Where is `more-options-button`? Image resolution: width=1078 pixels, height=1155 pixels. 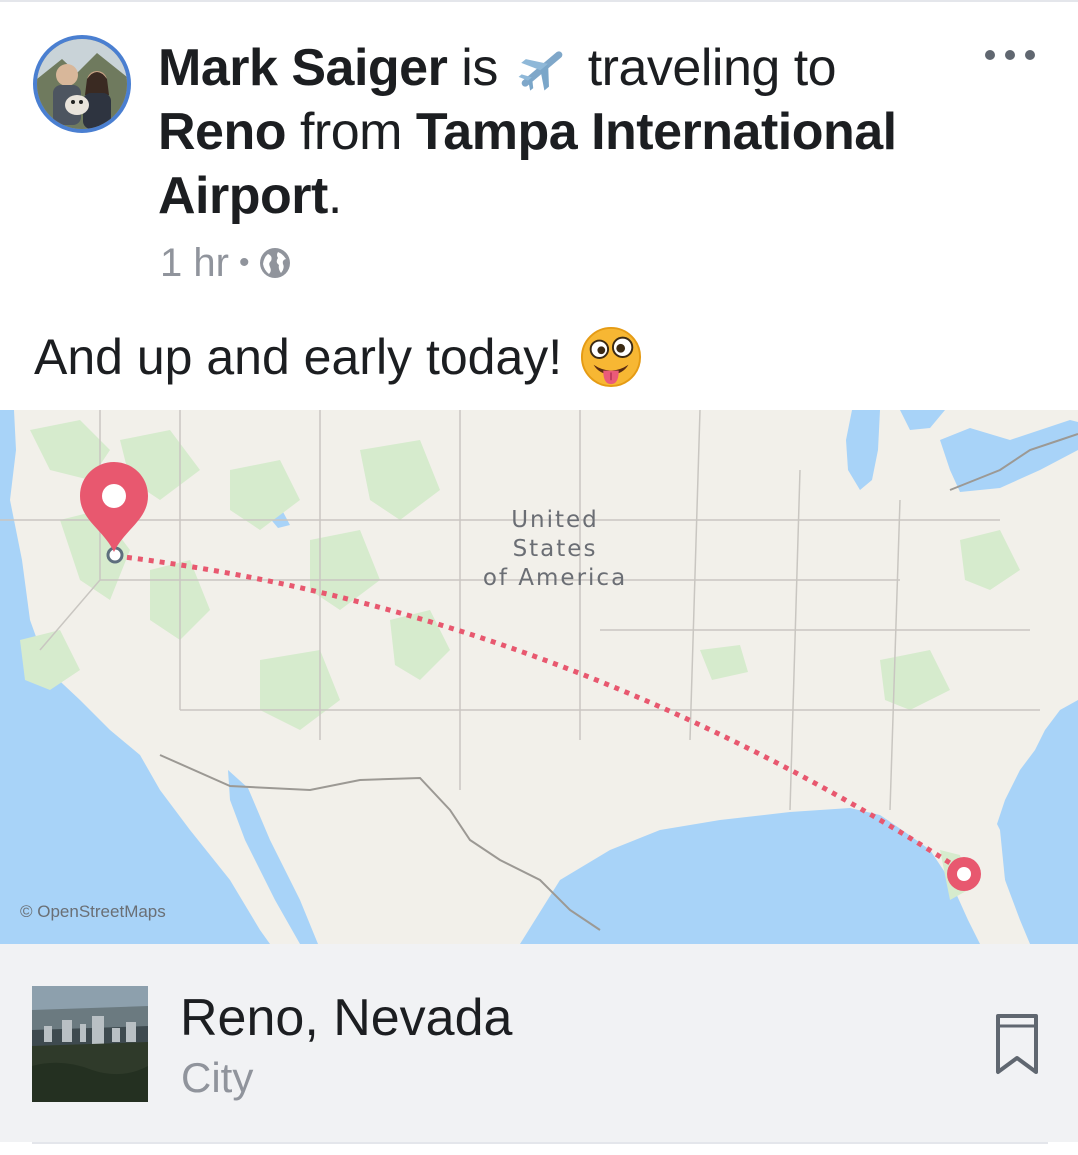 more-options-button is located at coordinates (1010, 55).